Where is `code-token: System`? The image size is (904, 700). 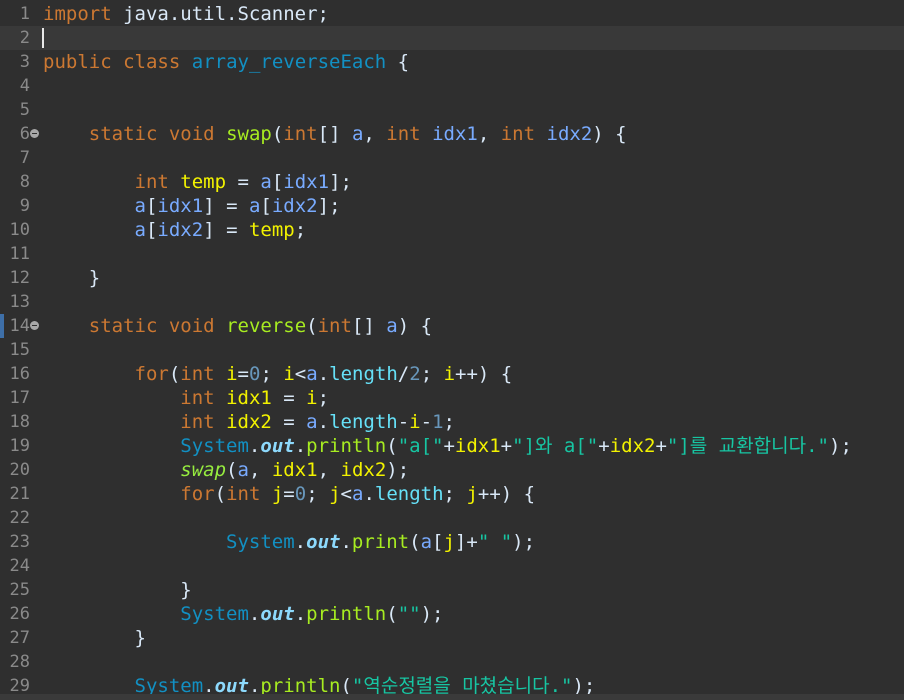
code-token: System is located at coordinates (214, 614).